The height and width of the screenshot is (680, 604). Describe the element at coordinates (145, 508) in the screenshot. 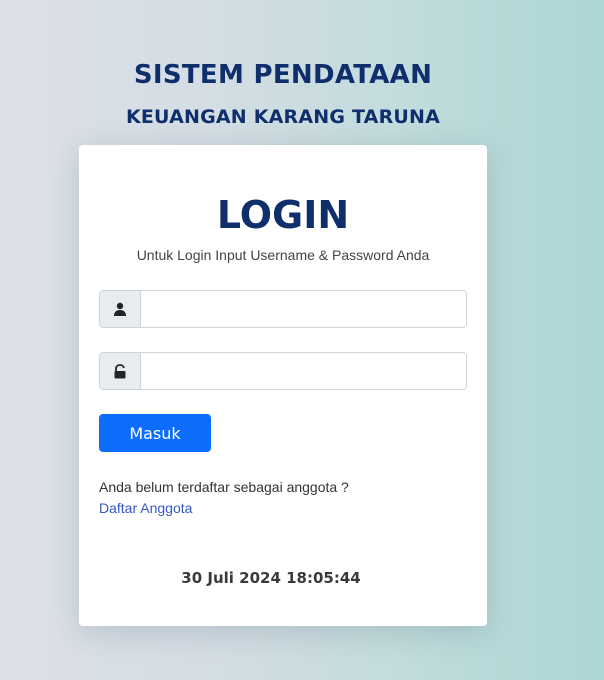

I see `register-link: Daftar Anggota` at that location.